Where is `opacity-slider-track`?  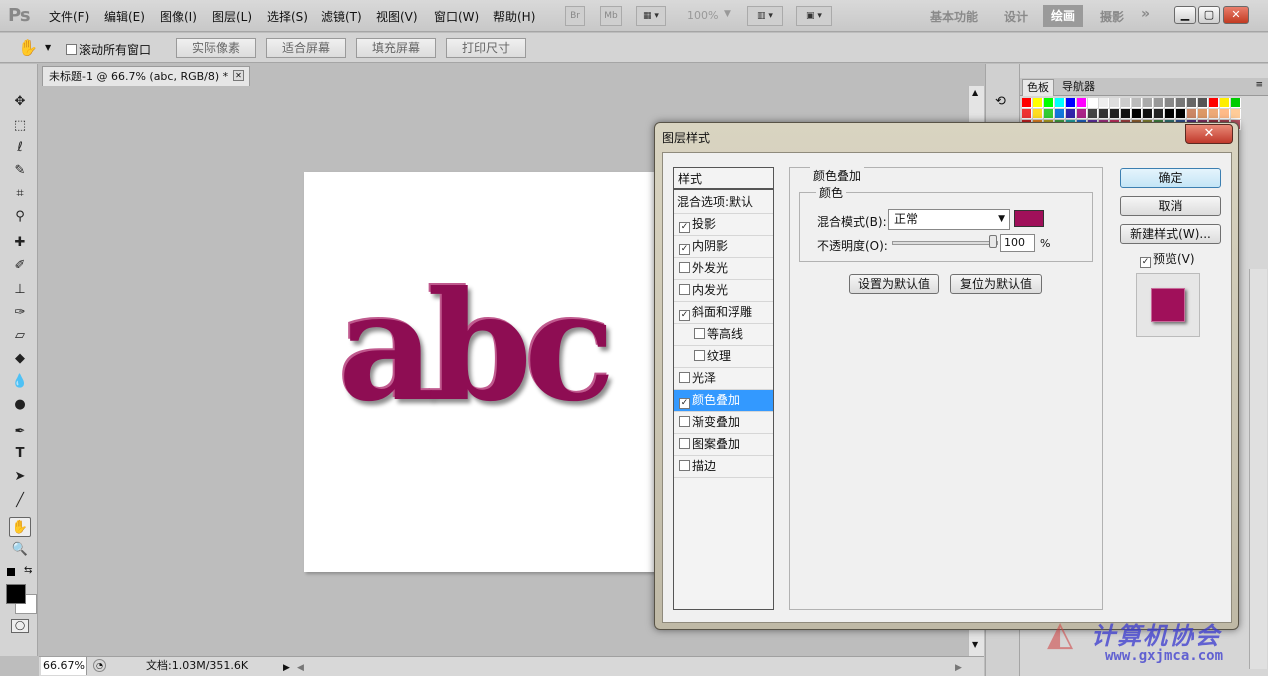 opacity-slider-track is located at coordinates (945, 243).